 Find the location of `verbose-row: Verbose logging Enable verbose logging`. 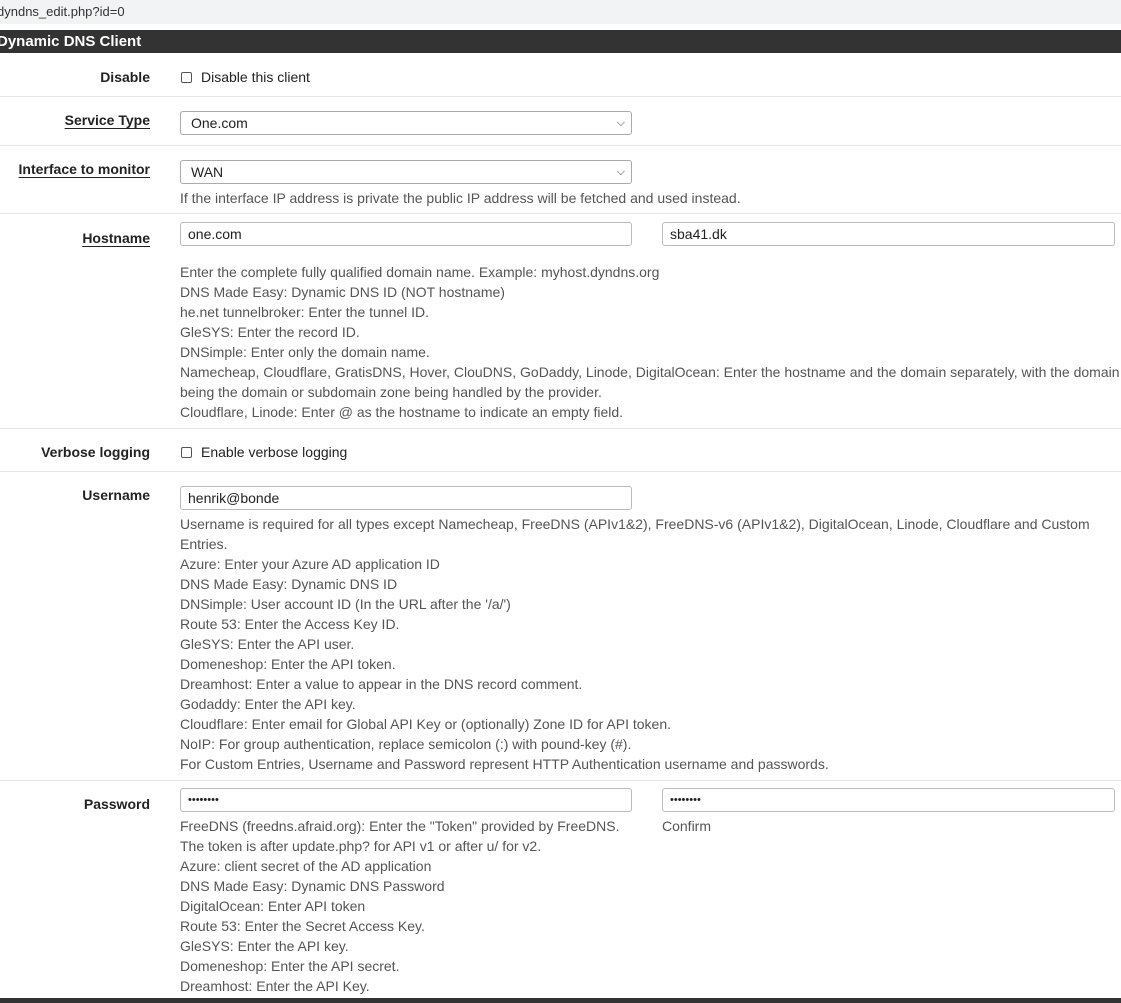

verbose-row: Verbose logging Enable verbose logging is located at coordinates (560, 450).